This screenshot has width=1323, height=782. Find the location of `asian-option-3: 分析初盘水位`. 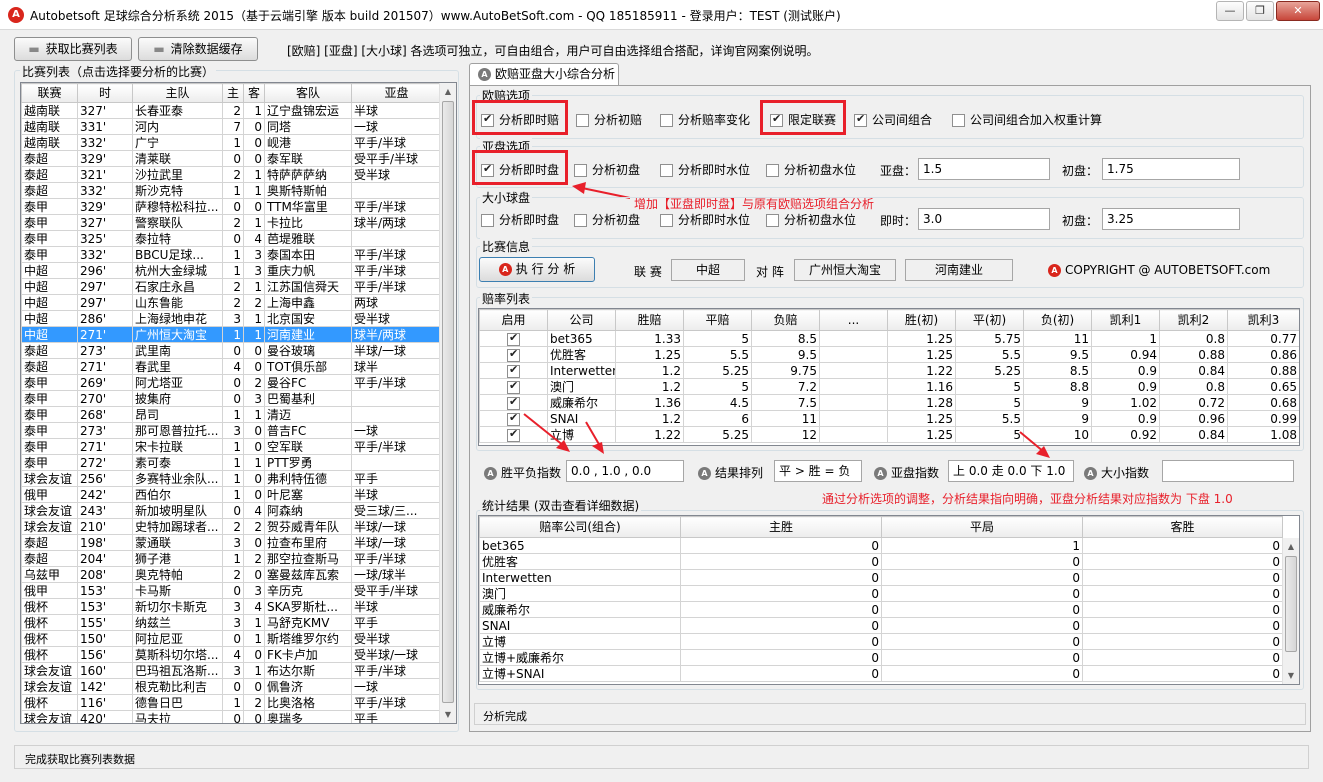

asian-option-3: 分析初盘水位 is located at coordinates (811, 169).